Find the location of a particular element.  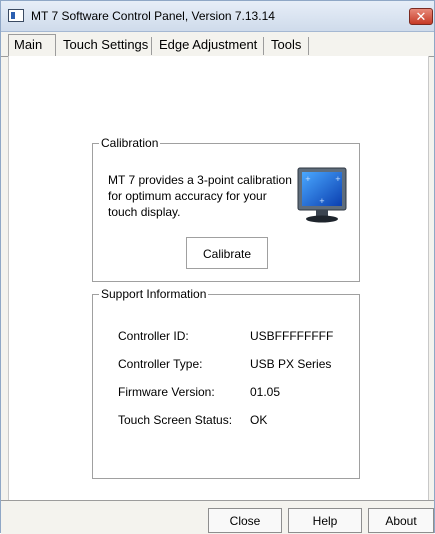

controller-type-value: USB PX Series is located at coordinates (291, 364).